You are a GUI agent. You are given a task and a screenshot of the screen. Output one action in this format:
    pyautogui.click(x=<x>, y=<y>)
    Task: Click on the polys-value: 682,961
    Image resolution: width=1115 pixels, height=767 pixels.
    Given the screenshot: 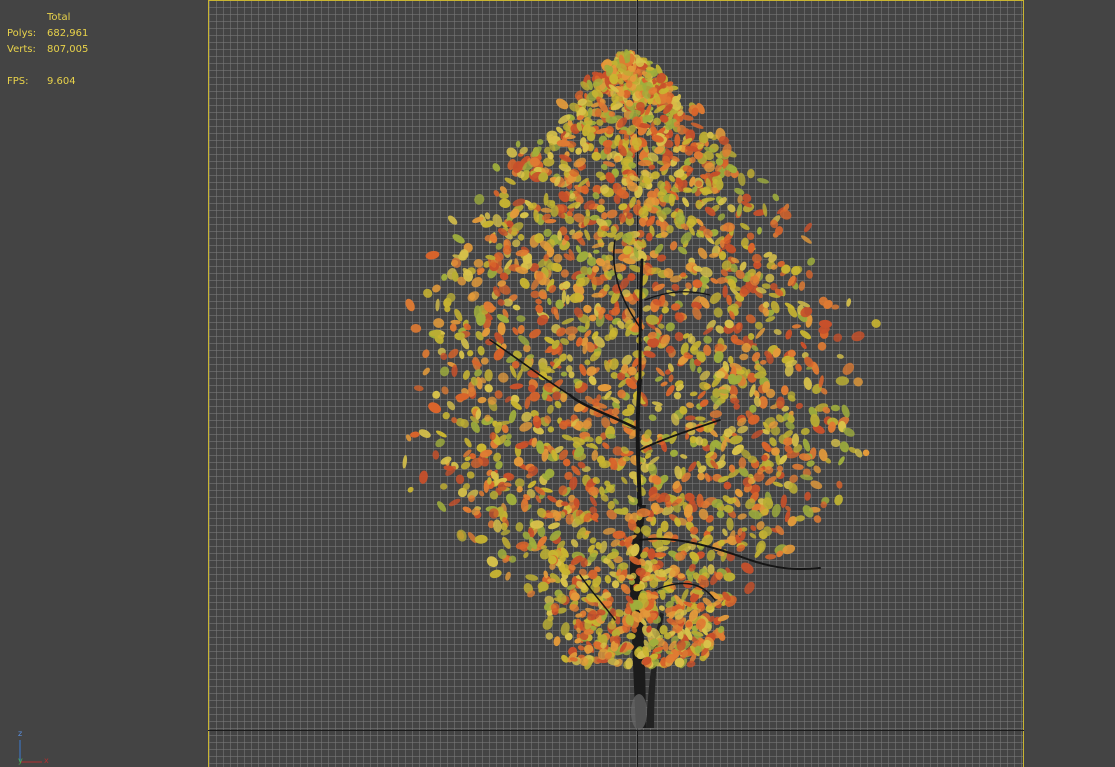 What is the action you would take?
    pyautogui.click(x=68, y=33)
    